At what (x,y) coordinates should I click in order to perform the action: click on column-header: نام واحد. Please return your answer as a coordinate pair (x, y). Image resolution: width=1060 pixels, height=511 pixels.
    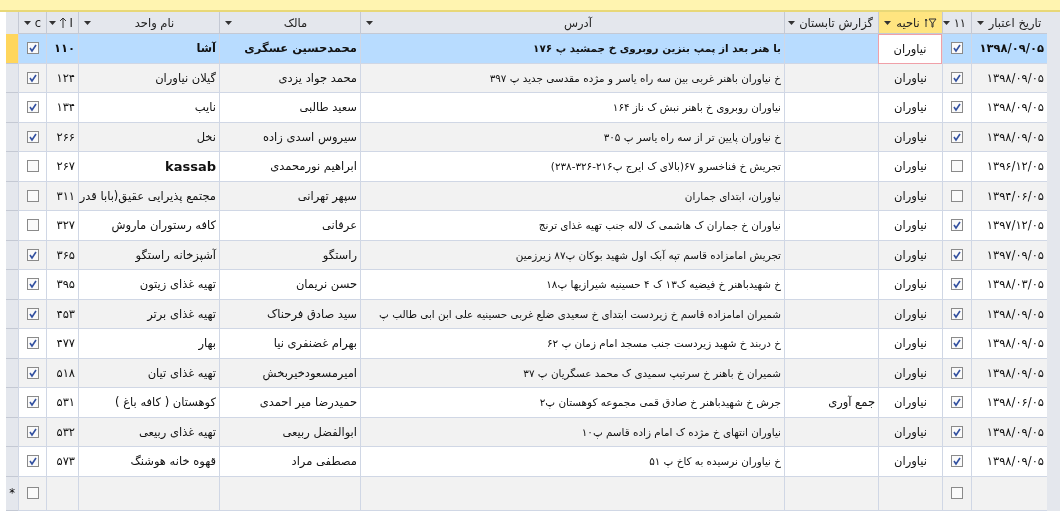
    Looking at the image, I should click on (148, 23).